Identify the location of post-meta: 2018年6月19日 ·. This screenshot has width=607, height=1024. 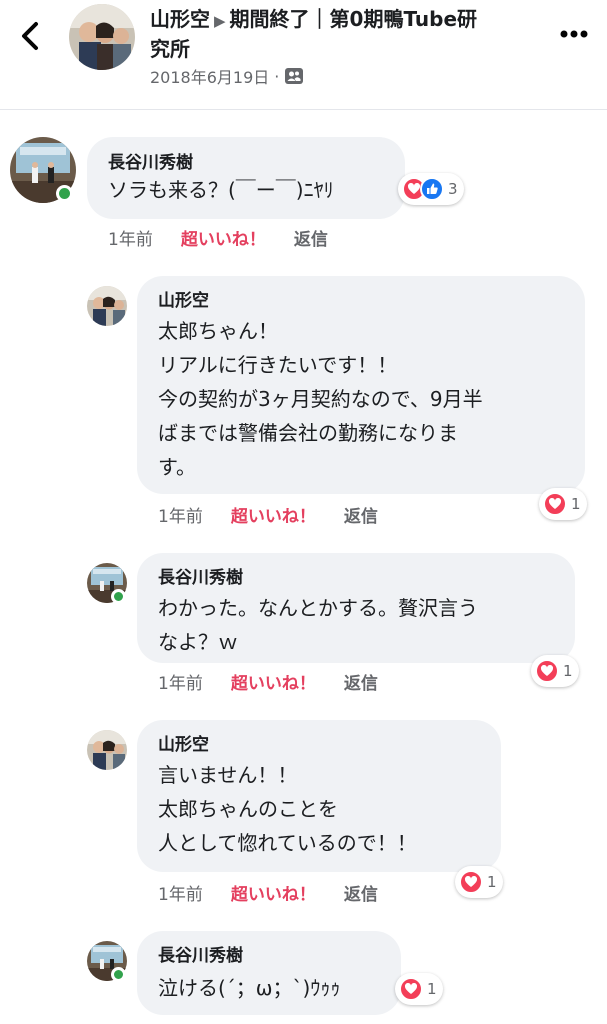
(227, 76).